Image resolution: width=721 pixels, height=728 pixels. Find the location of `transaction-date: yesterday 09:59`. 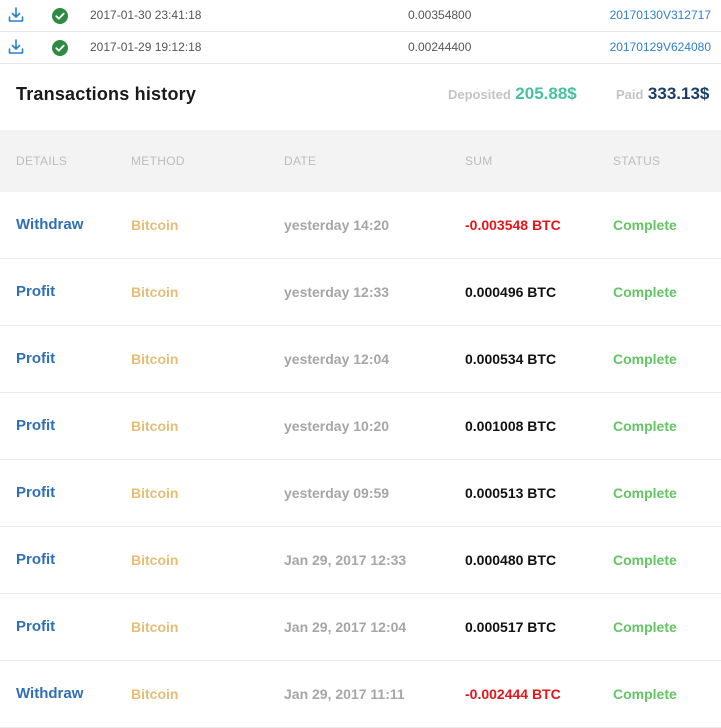

transaction-date: yesterday 09:59 is located at coordinates (337, 493).